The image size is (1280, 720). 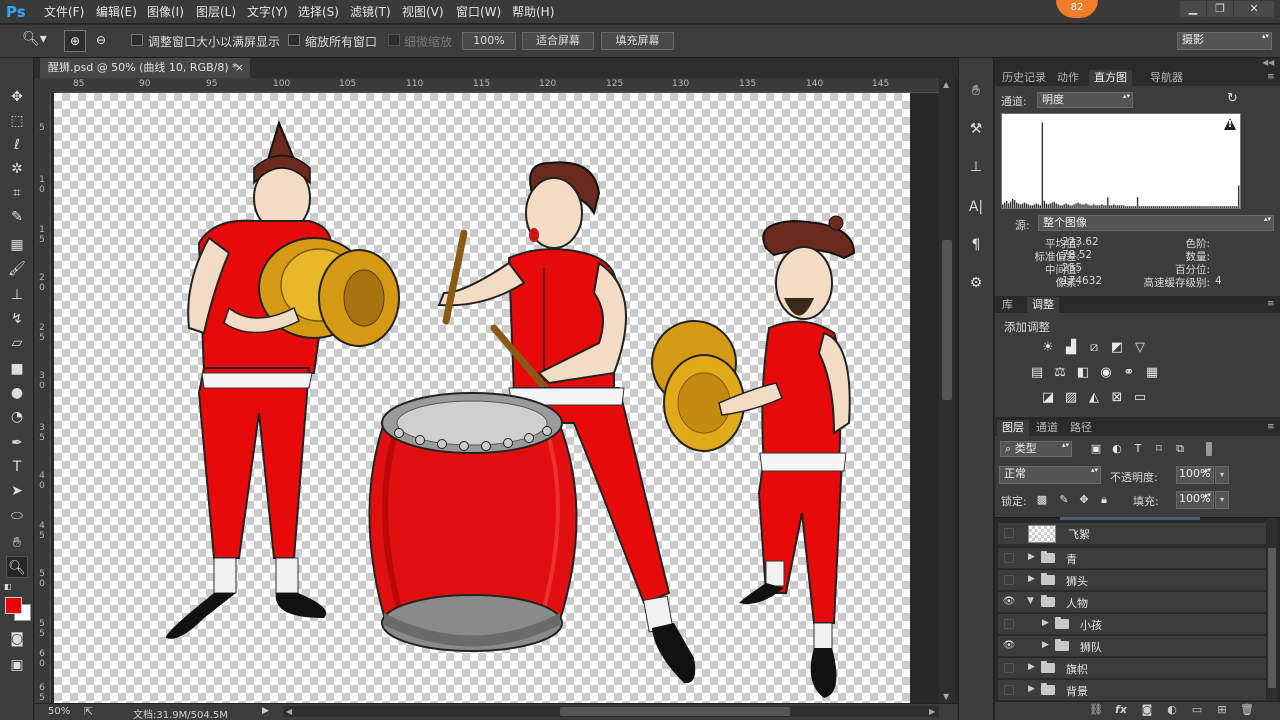 I want to click on zoom-out-icon: ⊖, so click(x=101, y=41).